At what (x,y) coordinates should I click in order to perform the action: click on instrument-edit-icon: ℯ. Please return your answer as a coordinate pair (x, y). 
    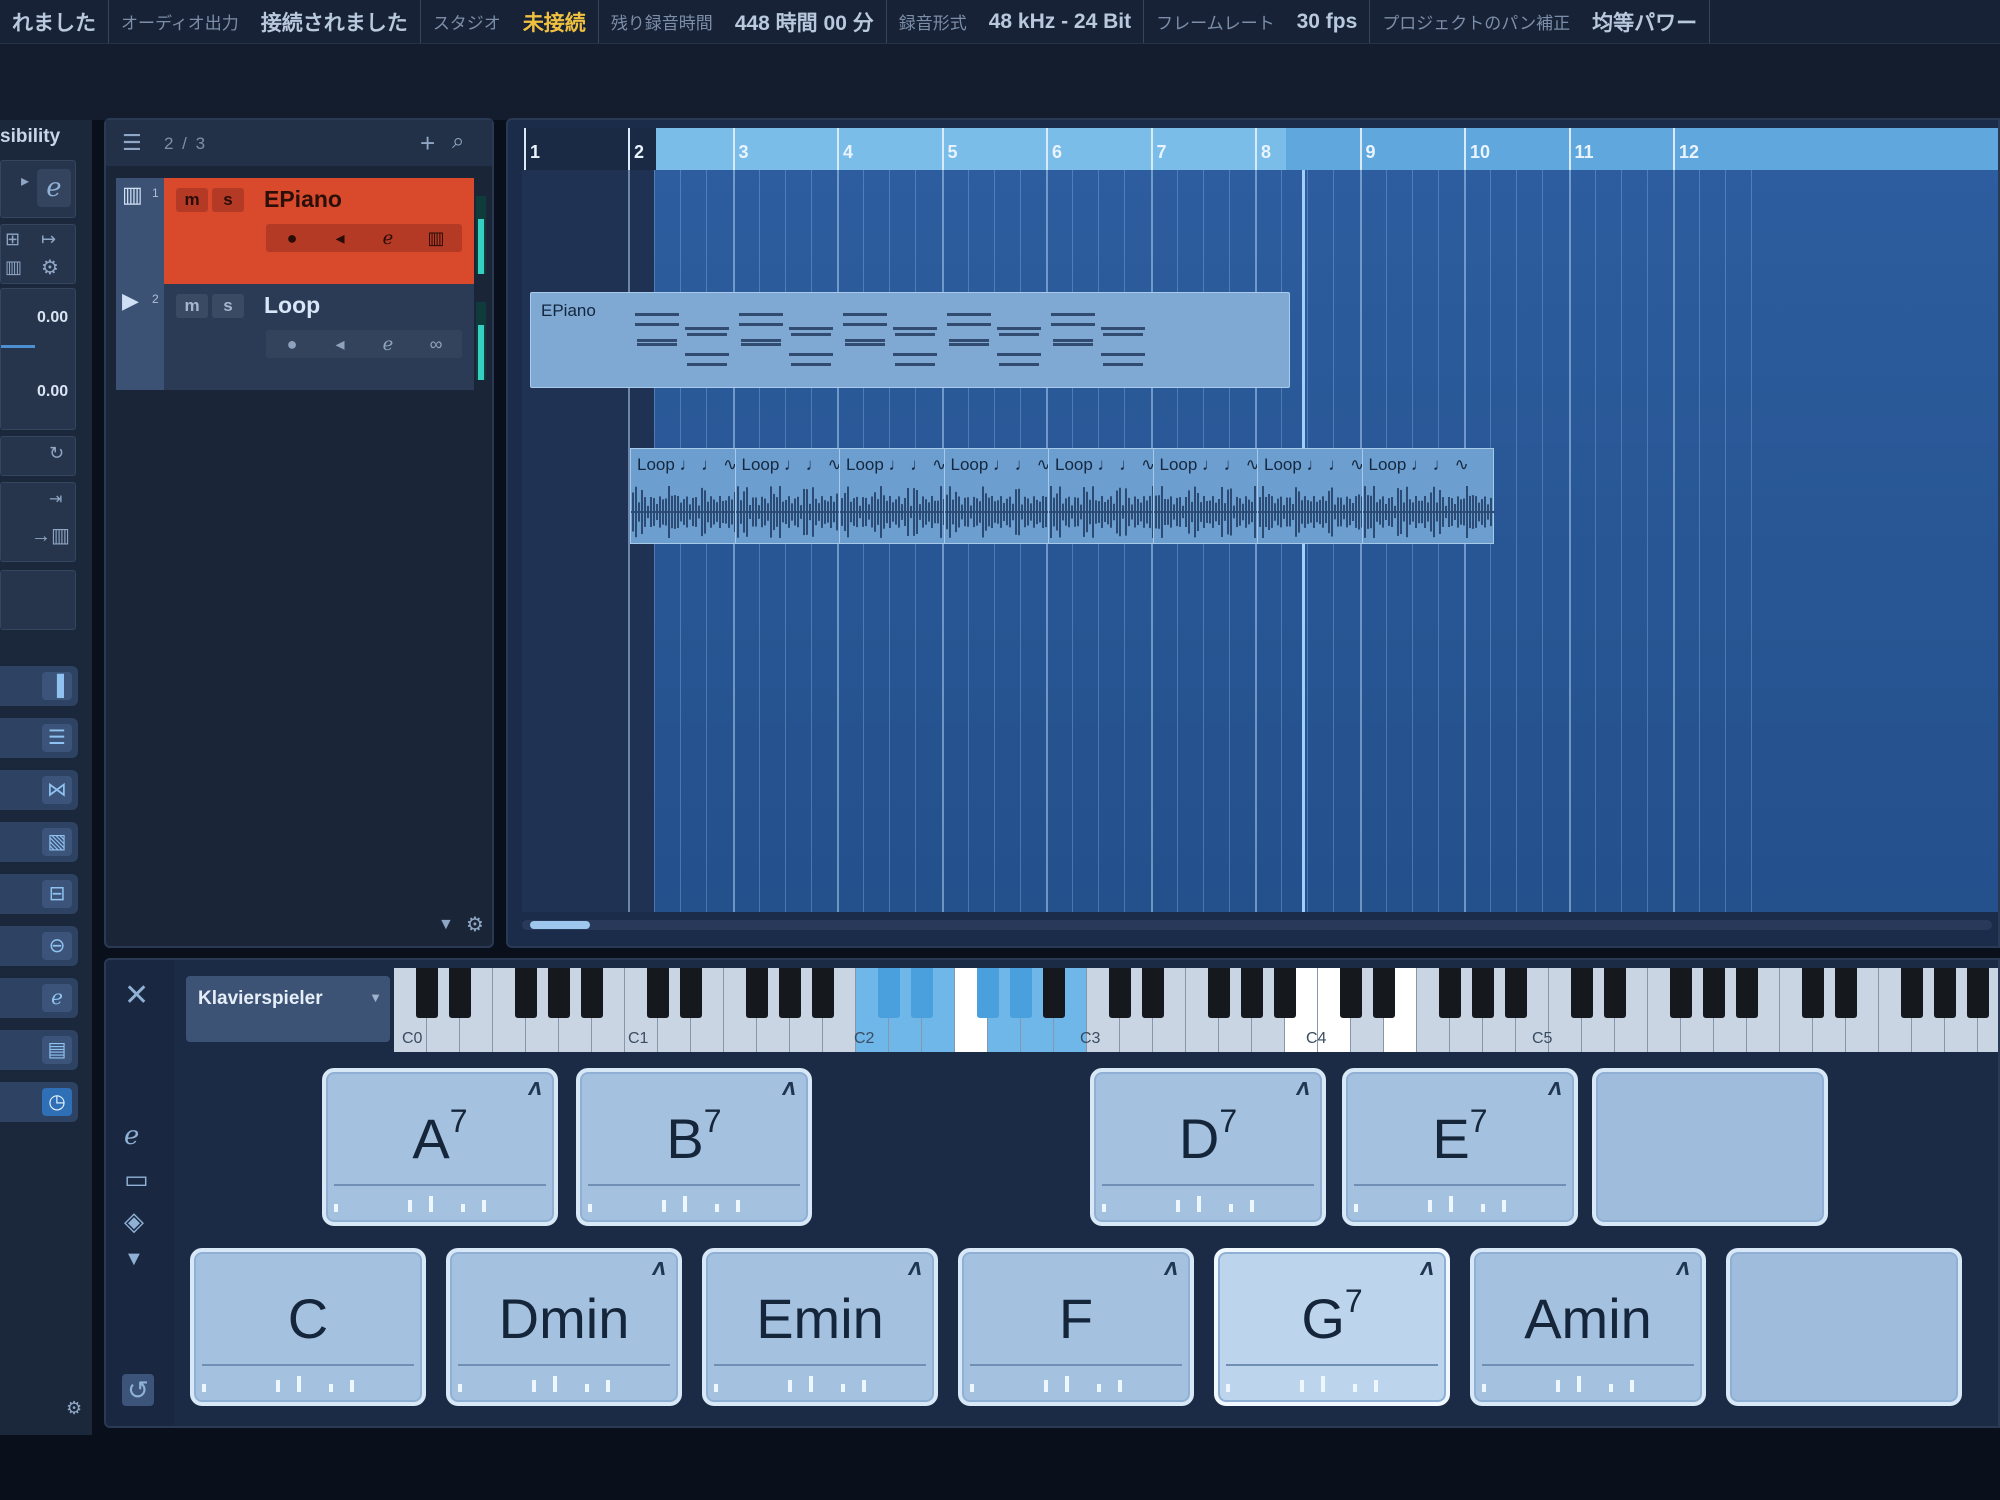
    Looking at the image, I should click on (57, 998).